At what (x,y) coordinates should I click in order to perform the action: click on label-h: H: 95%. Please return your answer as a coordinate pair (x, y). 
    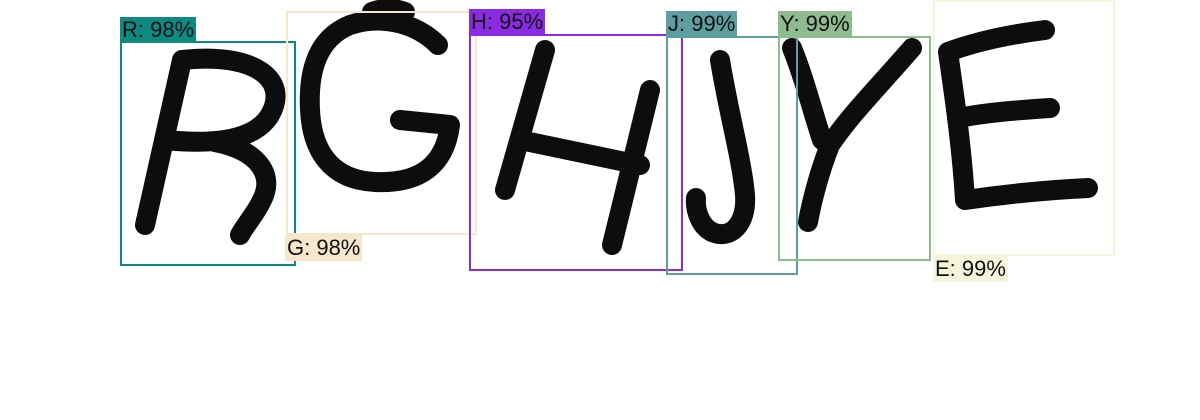
    Looking at the image, I should click on (507, 22).